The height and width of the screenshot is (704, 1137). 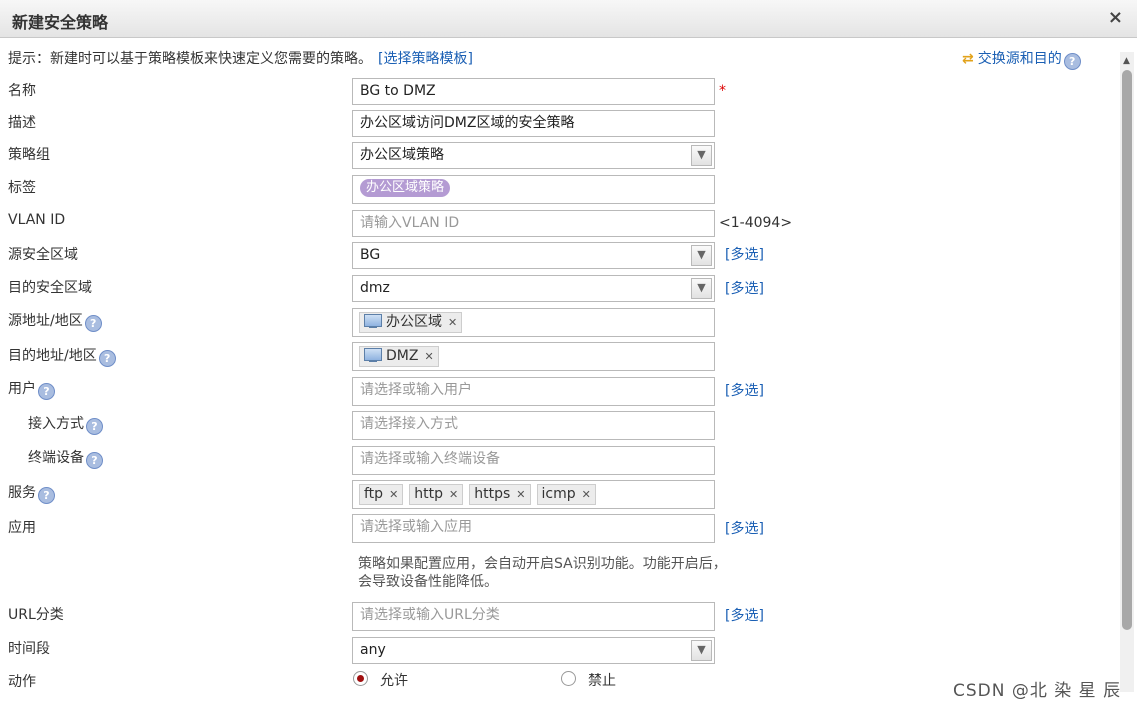 I want to click on src-addr-chip: 办公区域 ✕, so click(x=411, y=322).